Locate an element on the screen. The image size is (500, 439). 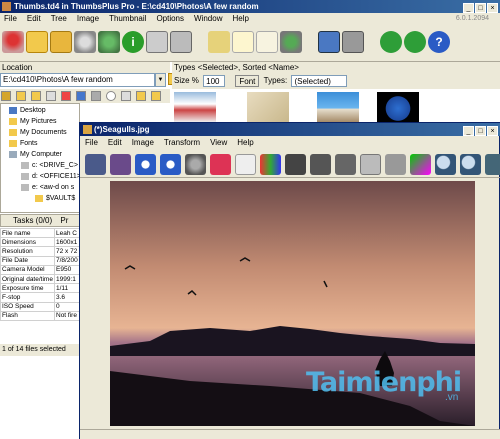
tree-item-drive-e: e: <aw-d on s is located at coordinates (47, 188).